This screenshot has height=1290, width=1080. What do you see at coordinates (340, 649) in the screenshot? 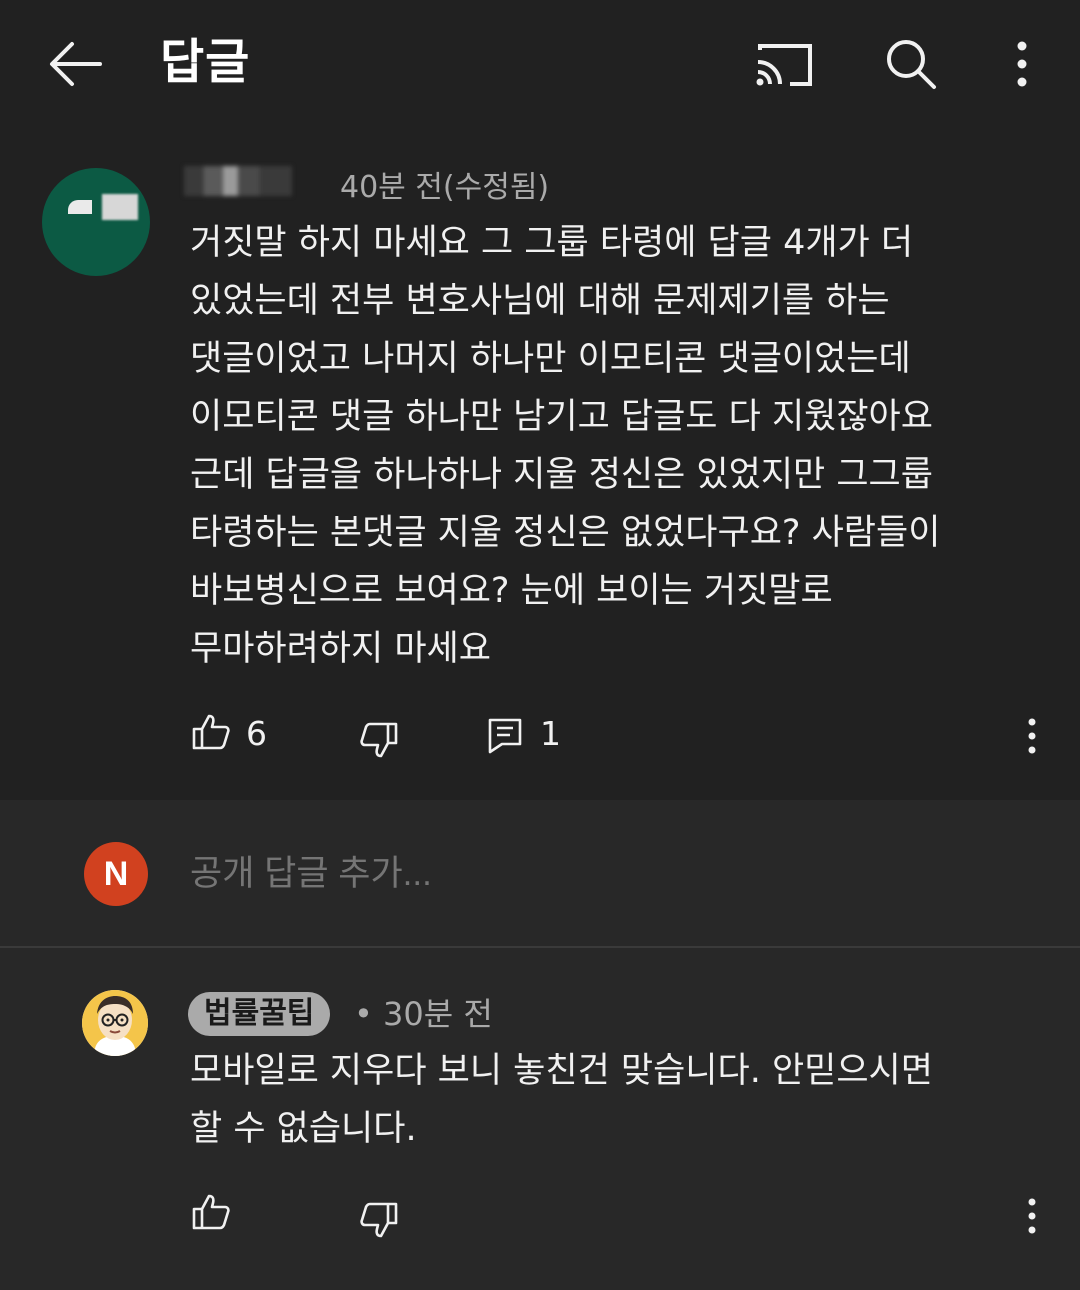
I see `comment-line: 무마하려하지 마세요` at bounding box center [340, 649].